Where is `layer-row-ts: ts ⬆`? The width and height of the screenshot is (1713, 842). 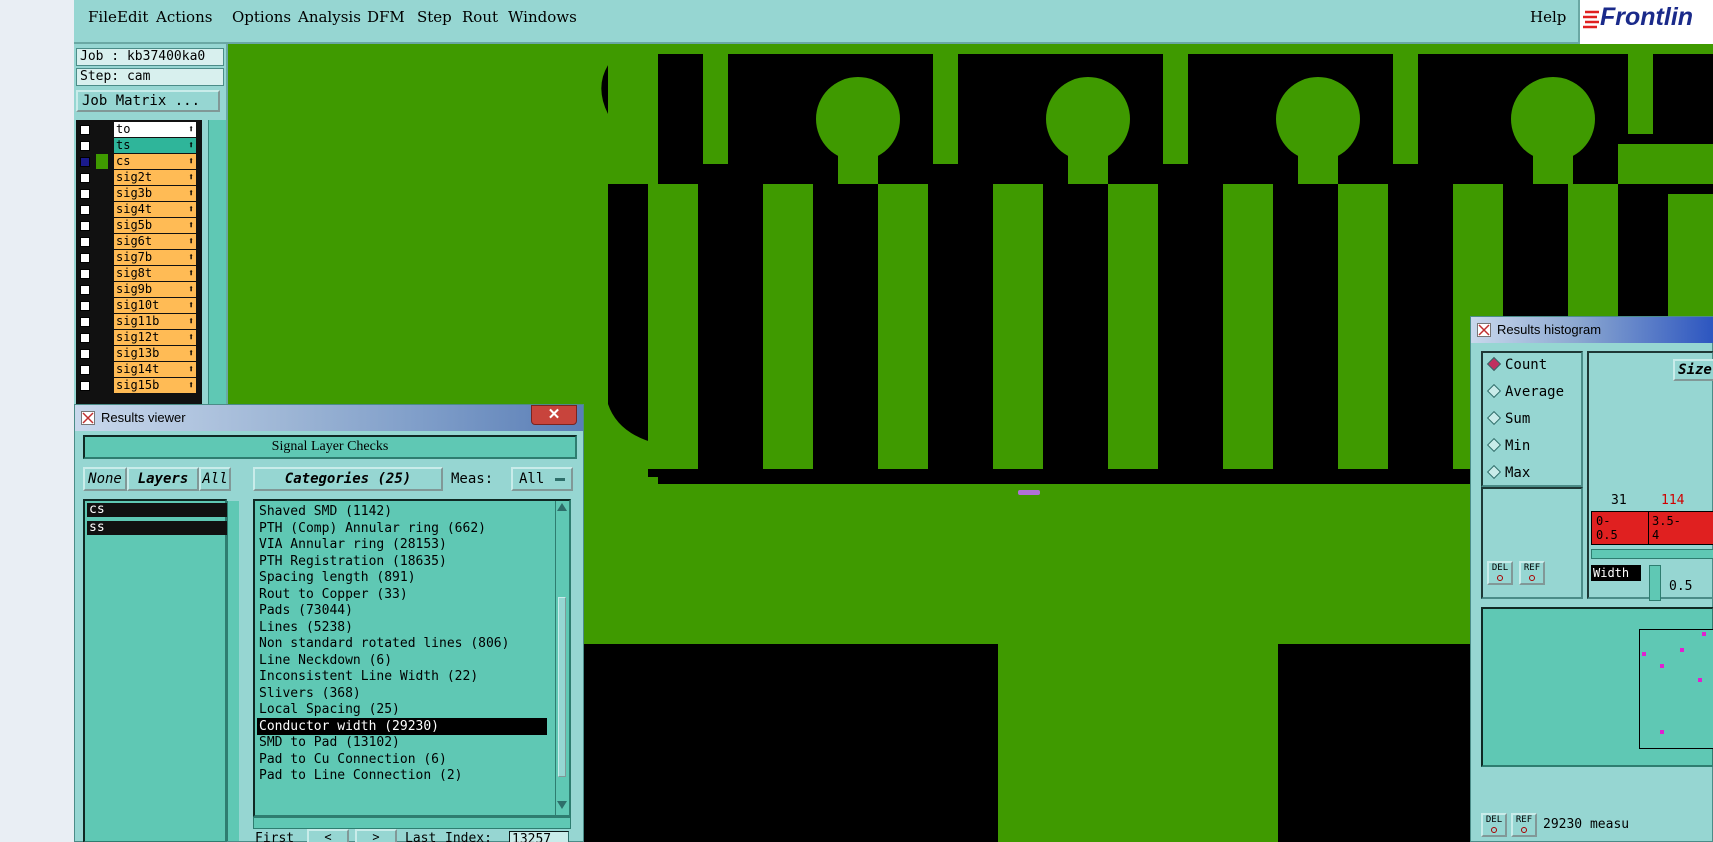
layer-row-ts: ts ⬆ is located at coordinates (139, 146).